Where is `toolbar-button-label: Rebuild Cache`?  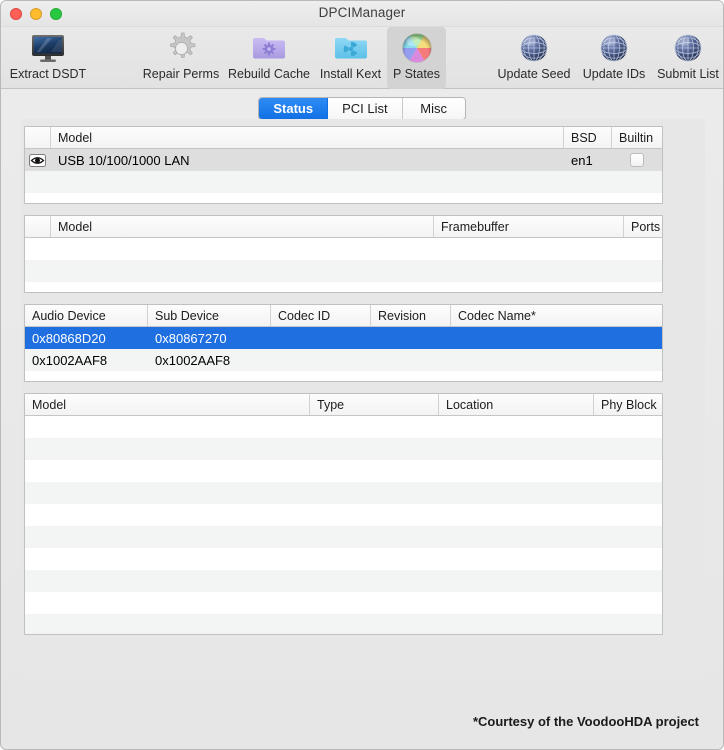
toolbar-button-label: Rebuild Cache is located at coordinates (269, 74).